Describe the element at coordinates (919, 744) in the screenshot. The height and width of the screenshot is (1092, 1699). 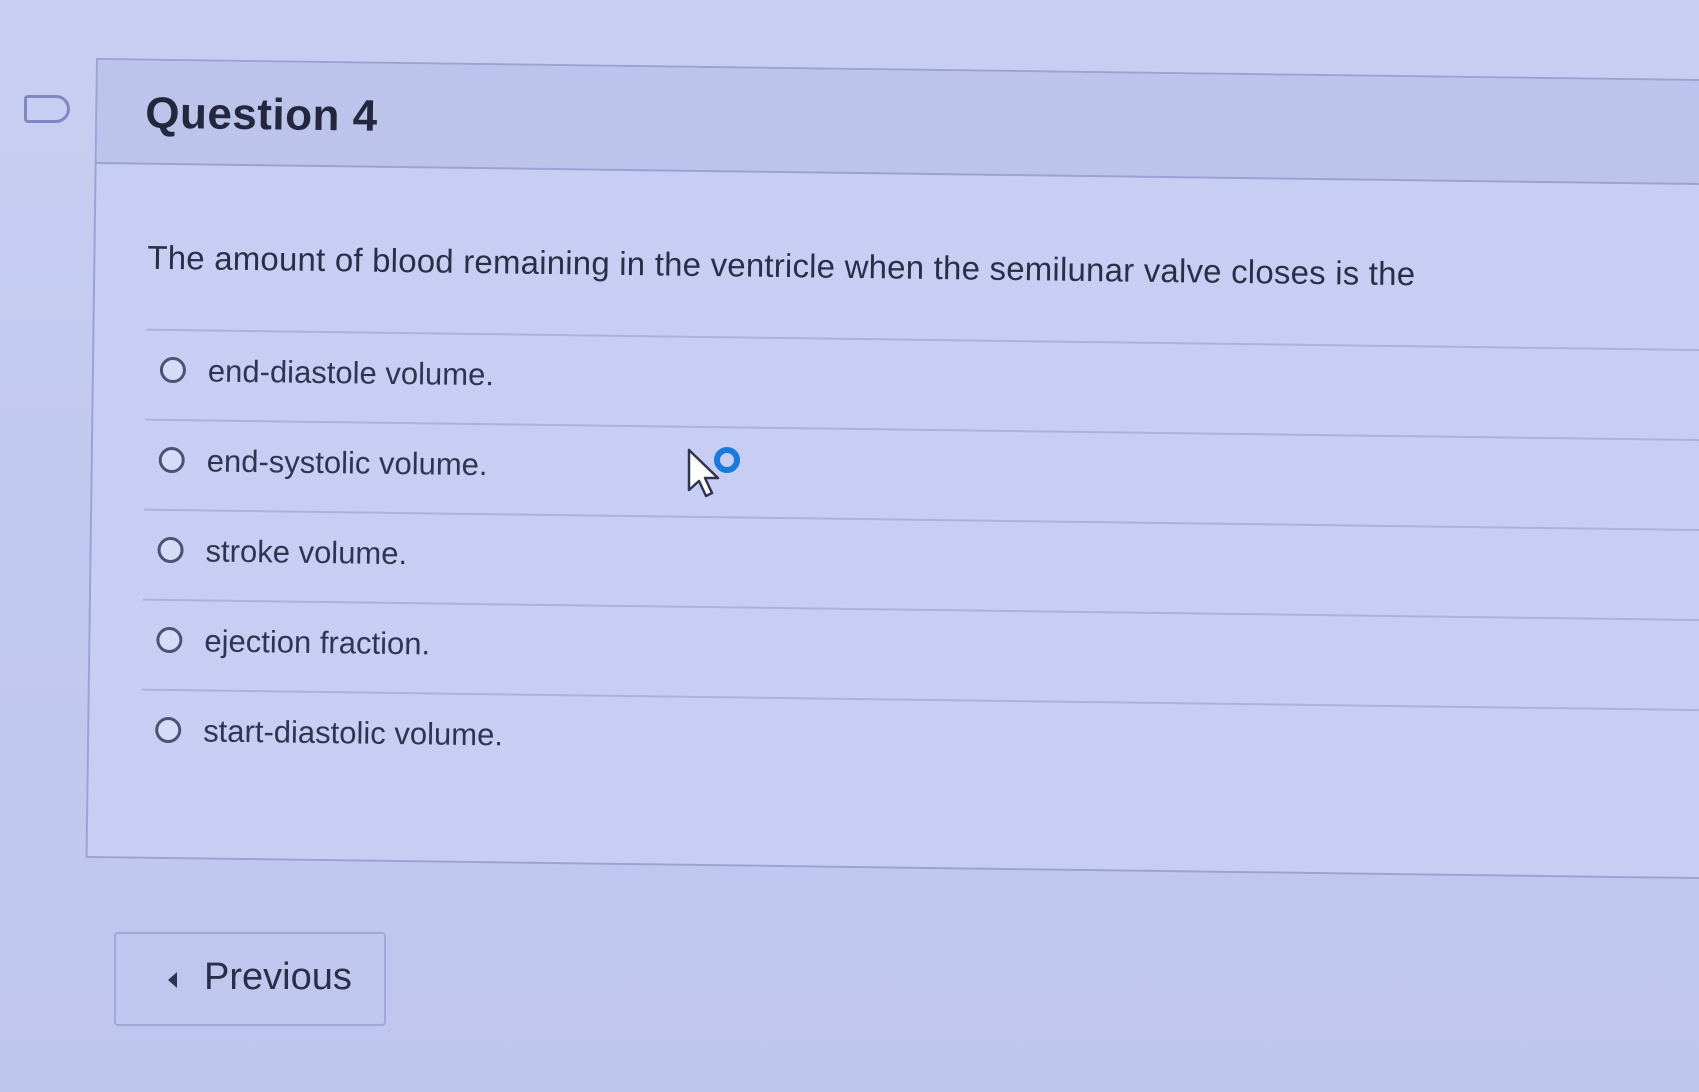
I see `answer-option-5: start-diastolic volume.` at that location.